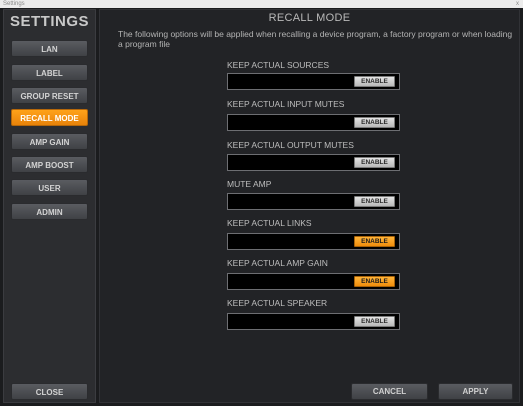  Describe the element at coordinates (313, 122) in the screenshot. I see `option-row-keep-actual-input-mutes: ENABLE` at that location.